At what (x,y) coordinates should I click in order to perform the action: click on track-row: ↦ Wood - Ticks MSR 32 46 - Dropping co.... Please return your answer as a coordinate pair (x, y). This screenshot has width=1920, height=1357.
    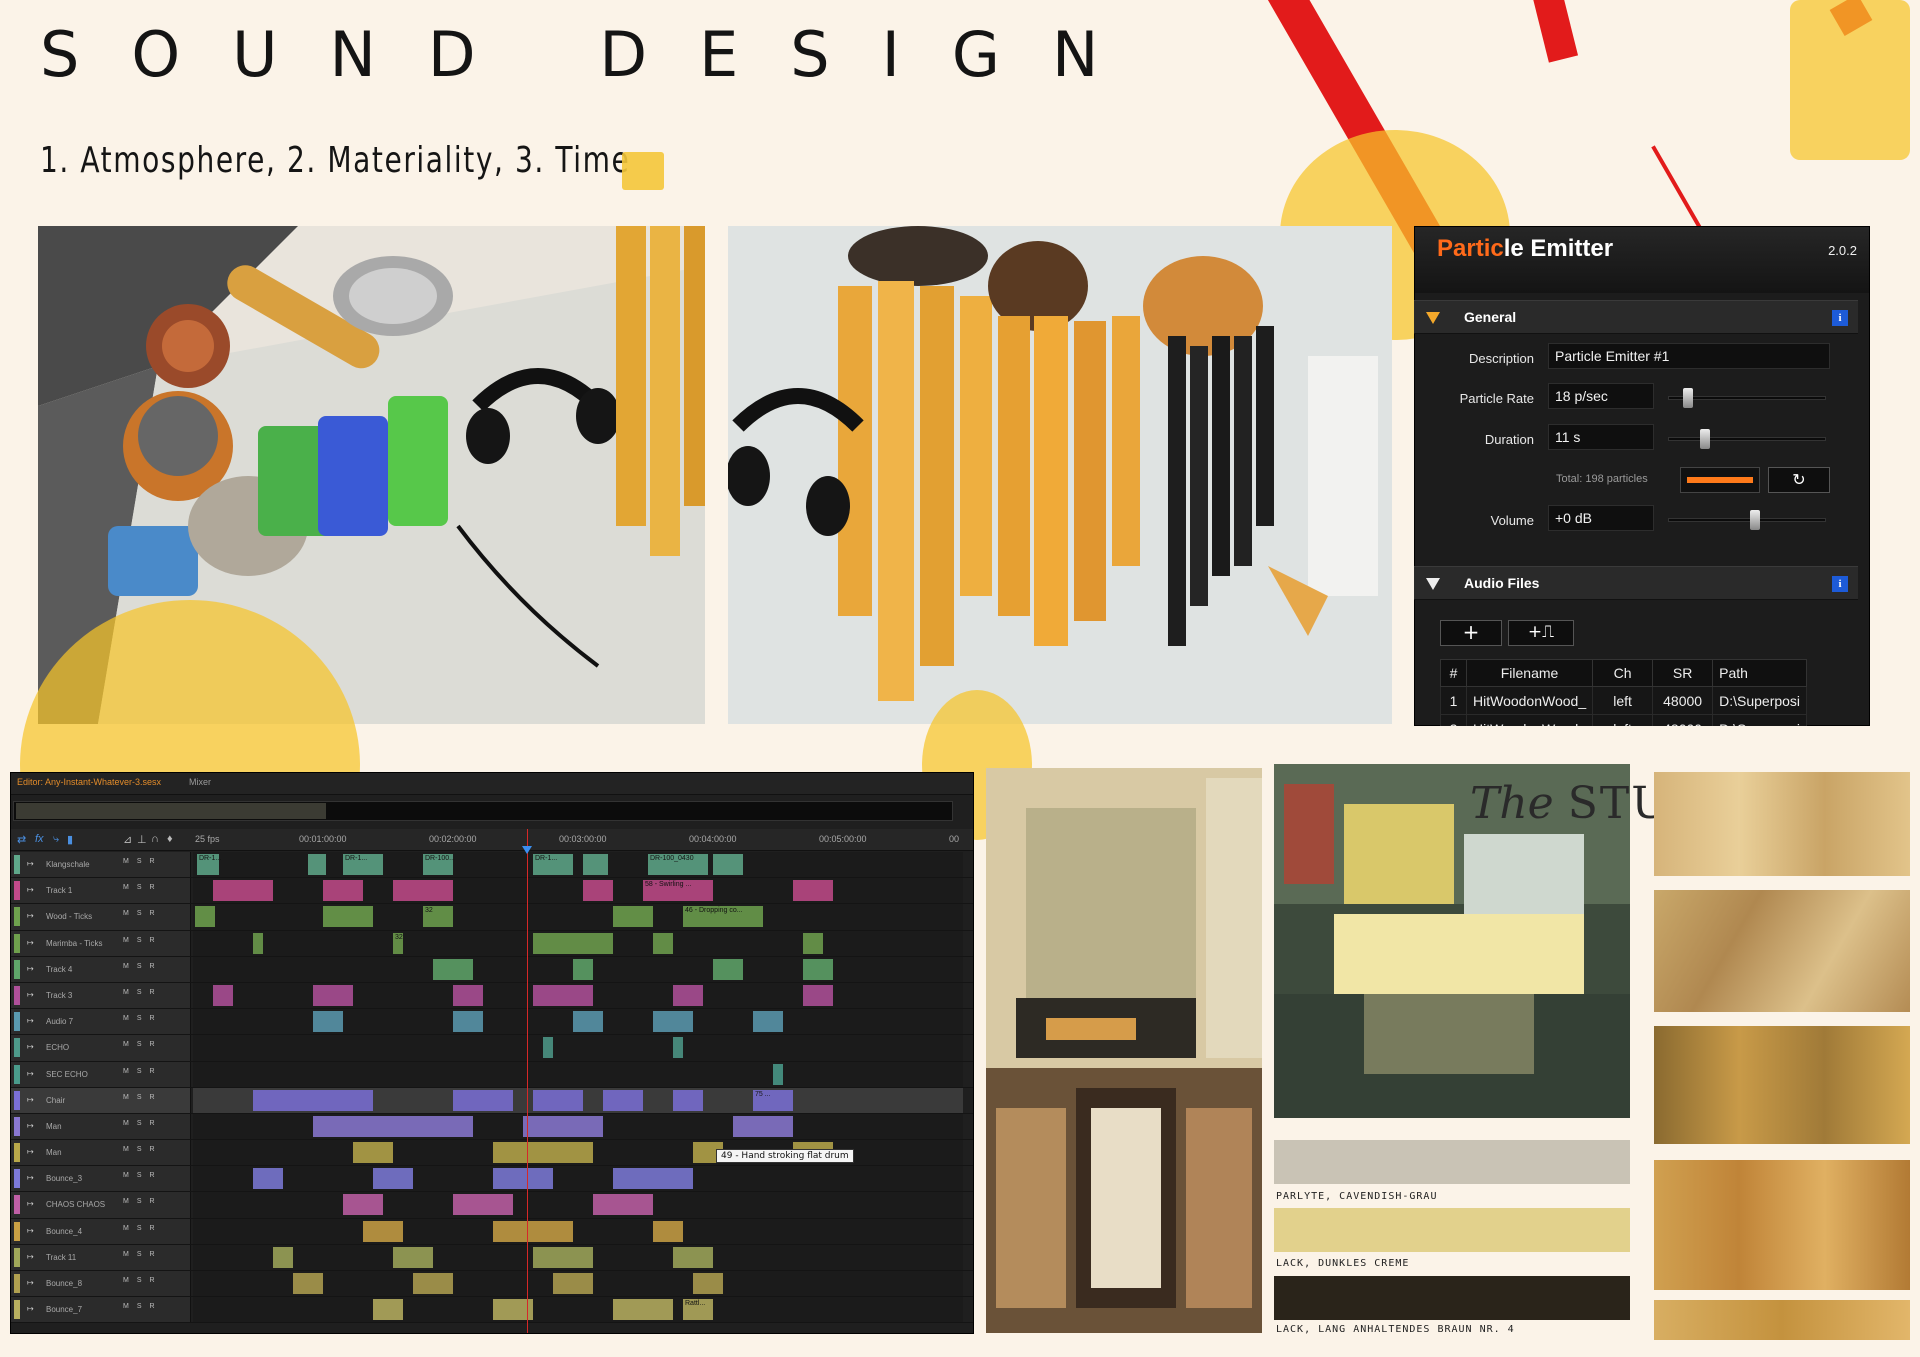
    Looking at the image, I should click on (492, 917).